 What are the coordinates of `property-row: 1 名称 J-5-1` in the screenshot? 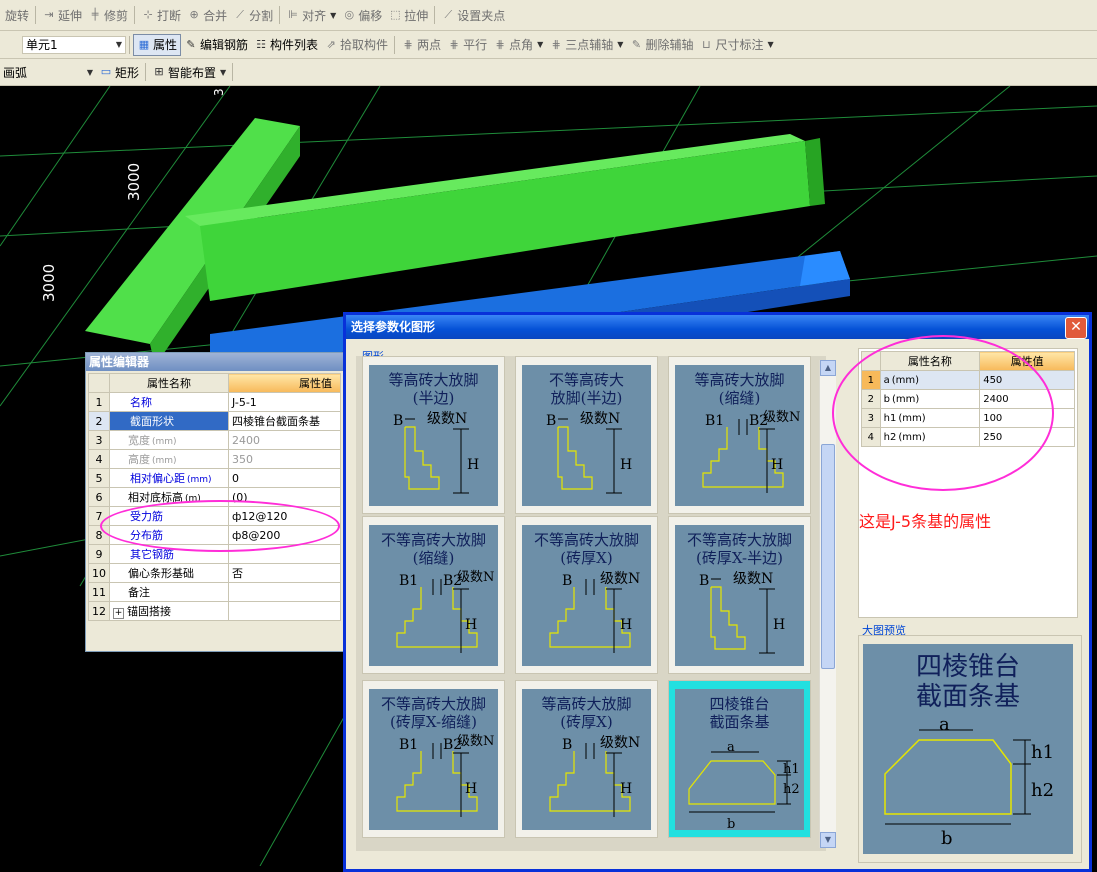 It's located at (214, 402).